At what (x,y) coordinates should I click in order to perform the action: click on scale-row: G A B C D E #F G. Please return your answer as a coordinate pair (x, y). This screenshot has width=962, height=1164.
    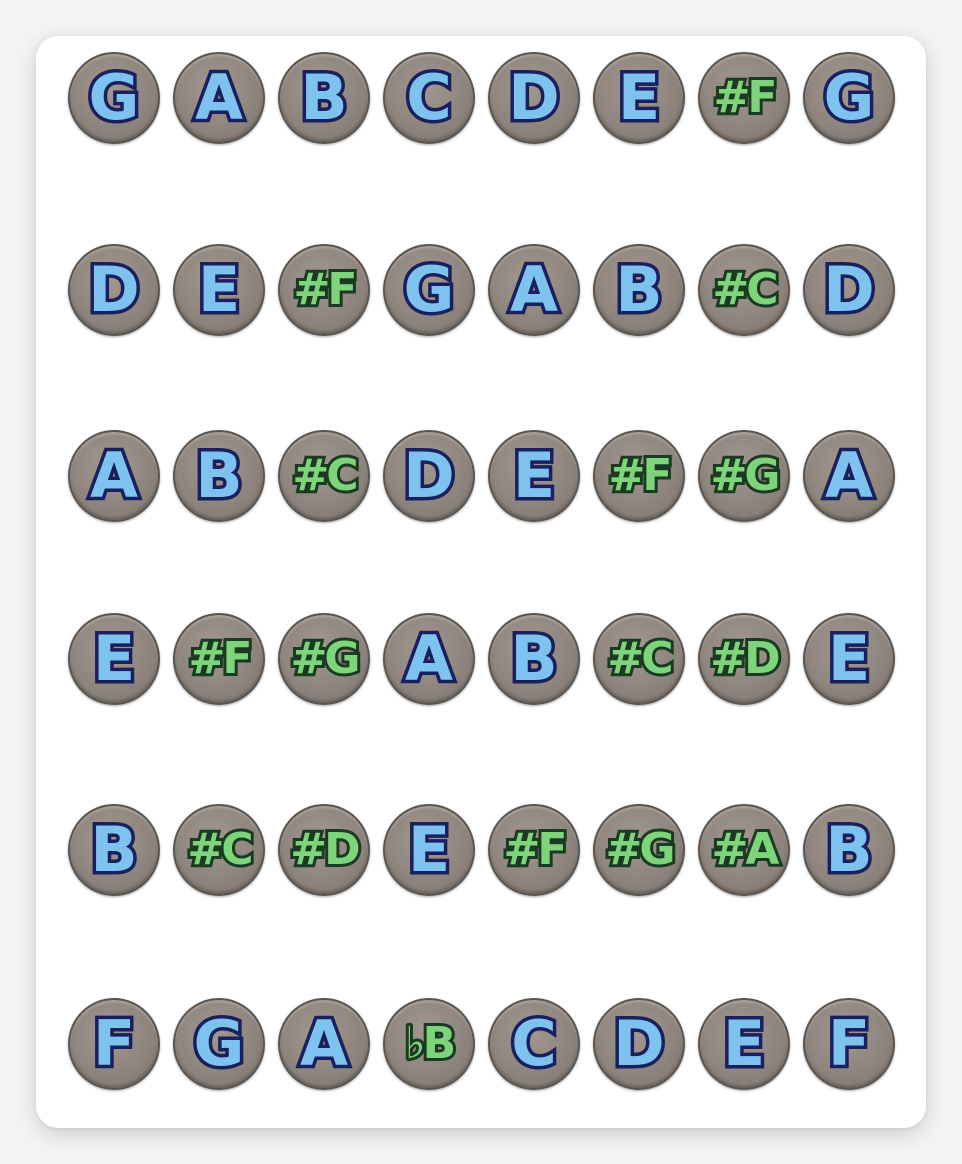
    Looking at the image, I should click on (484, 100).